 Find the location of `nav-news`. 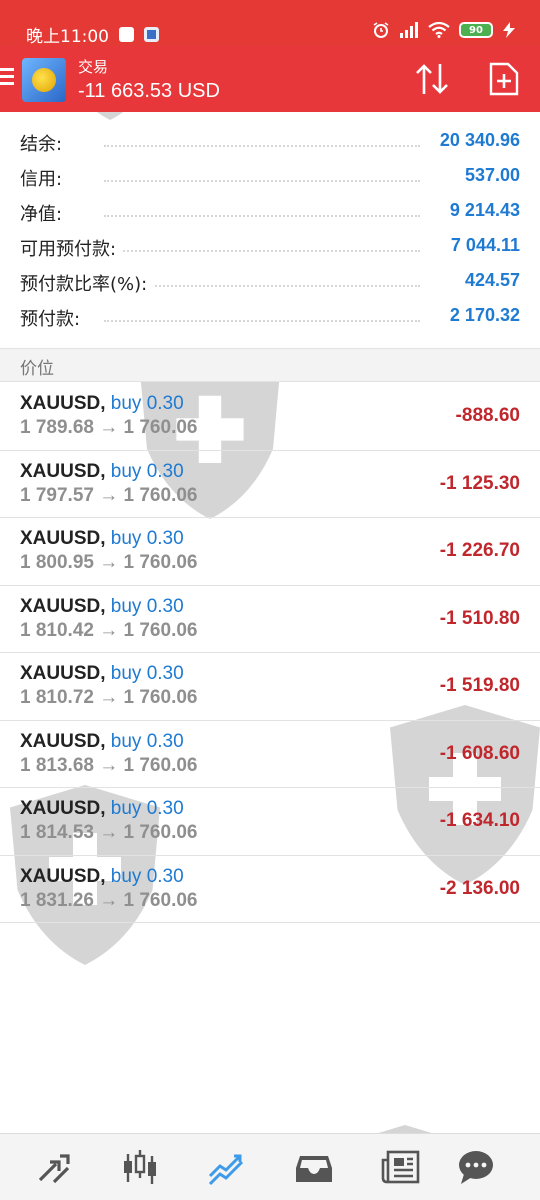

nav-news is located at coordinates (400, 1167).